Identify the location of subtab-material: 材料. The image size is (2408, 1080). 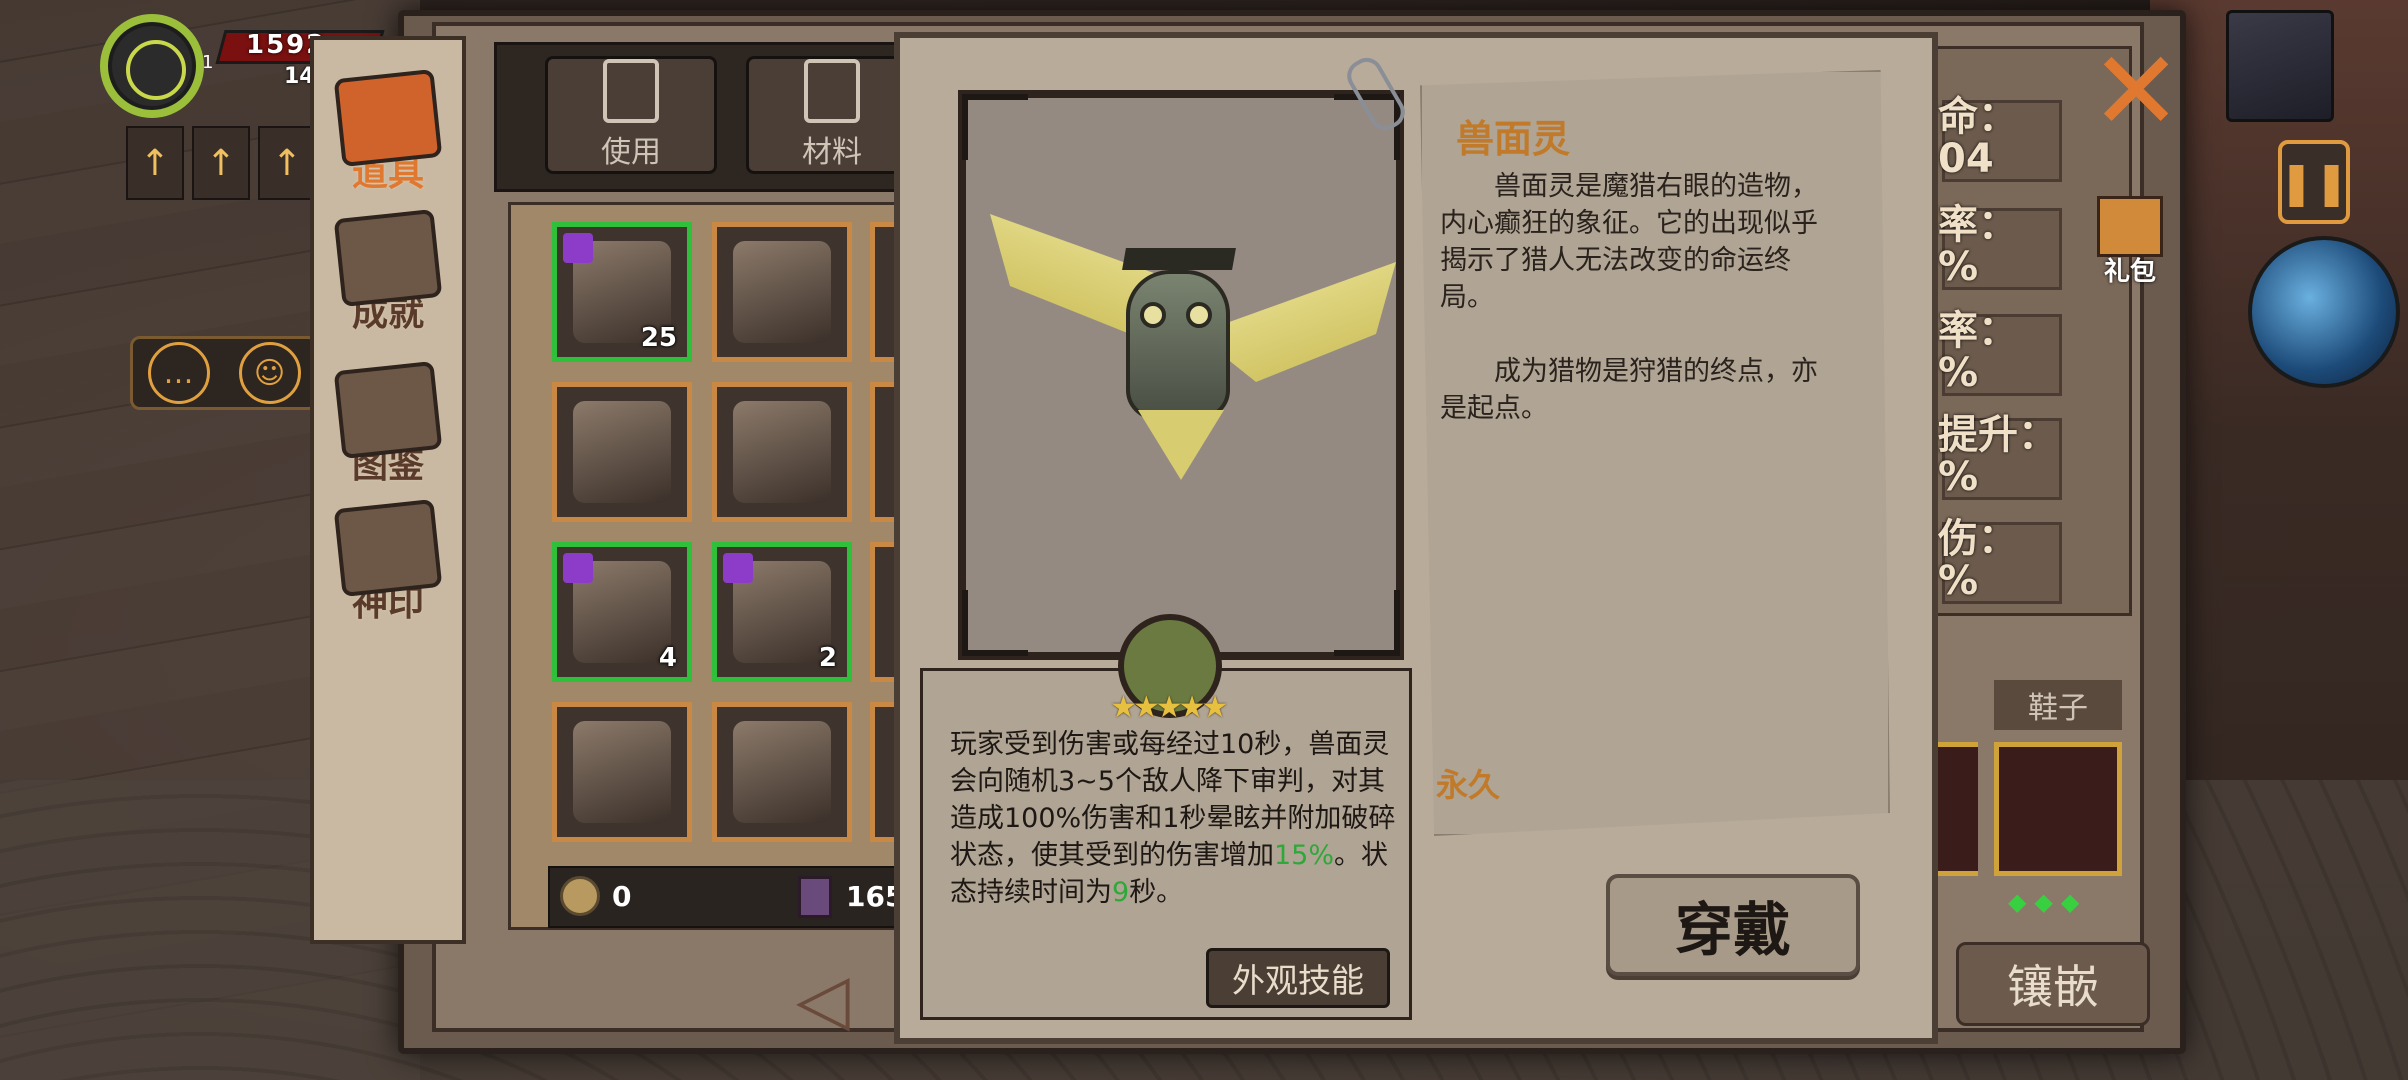
(832, 115).